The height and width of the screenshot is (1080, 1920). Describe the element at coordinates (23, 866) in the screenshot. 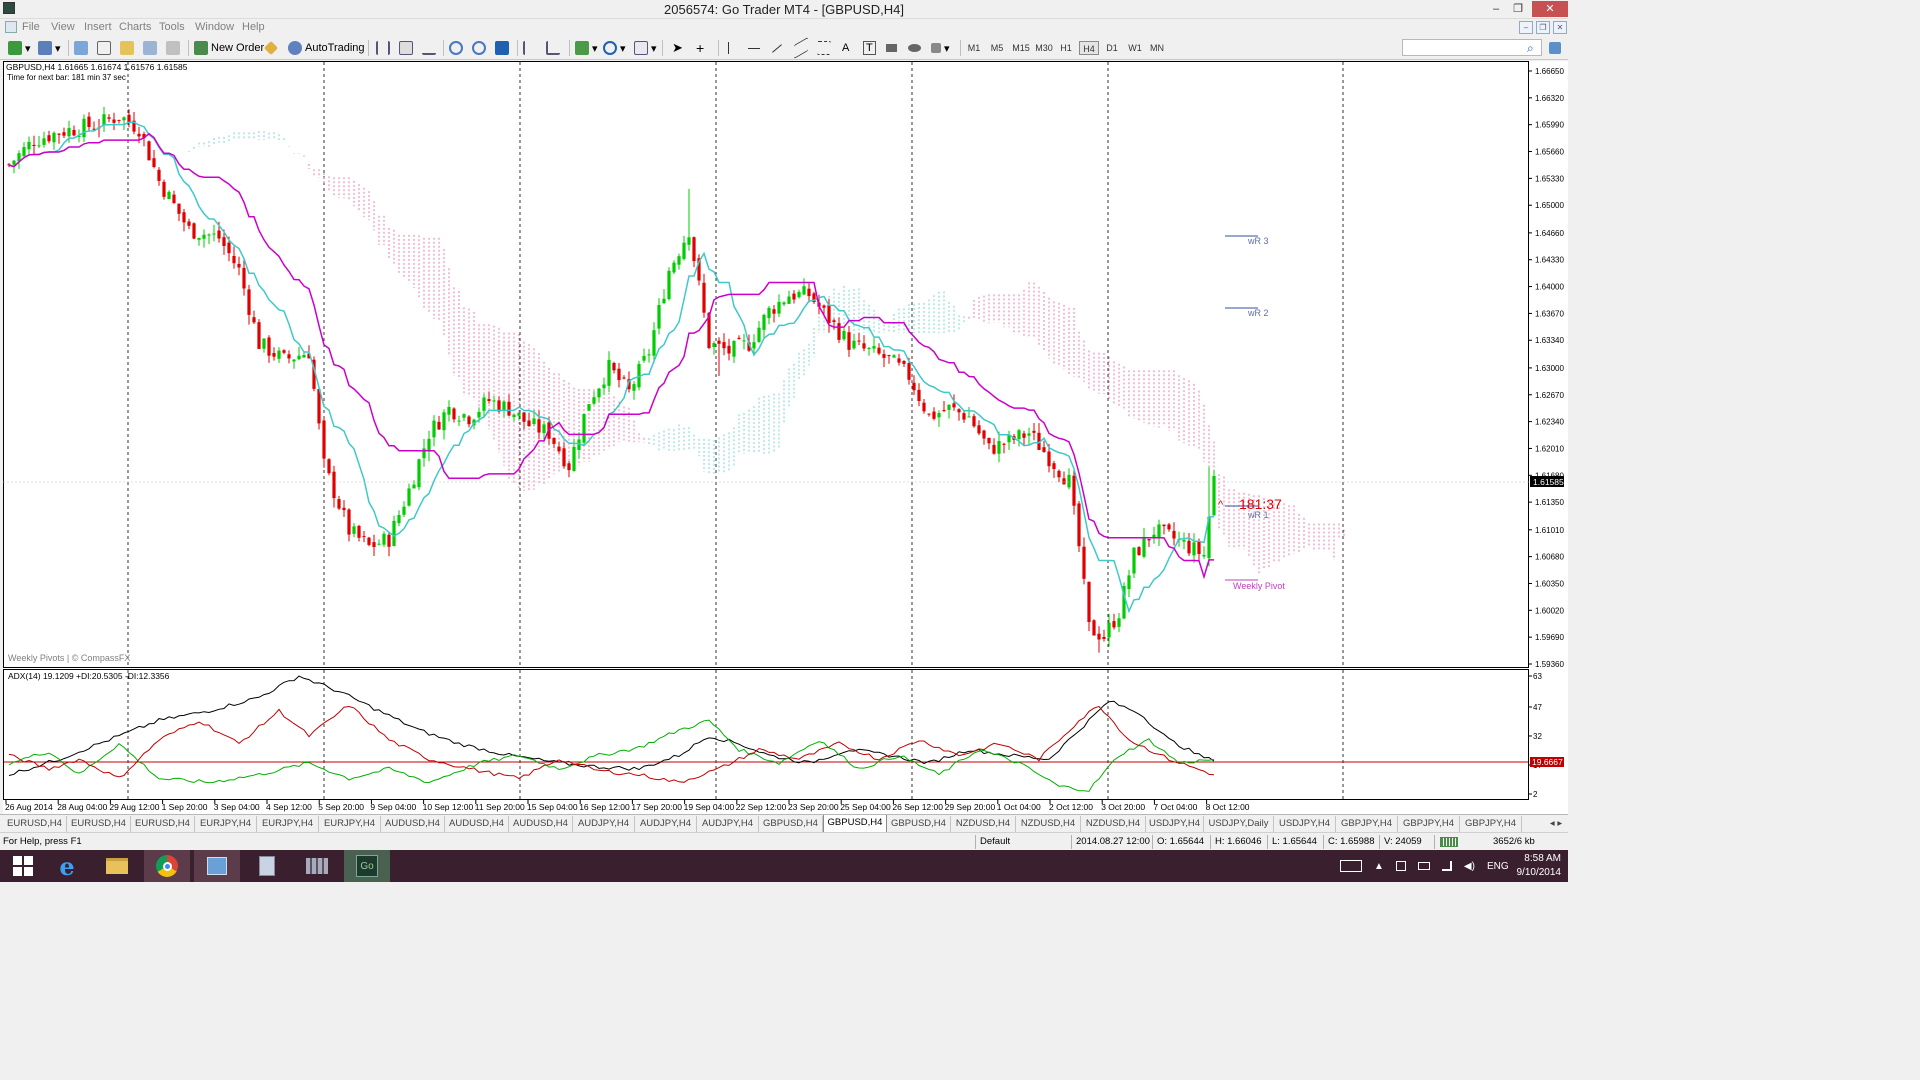

I see `start-button` at that location.